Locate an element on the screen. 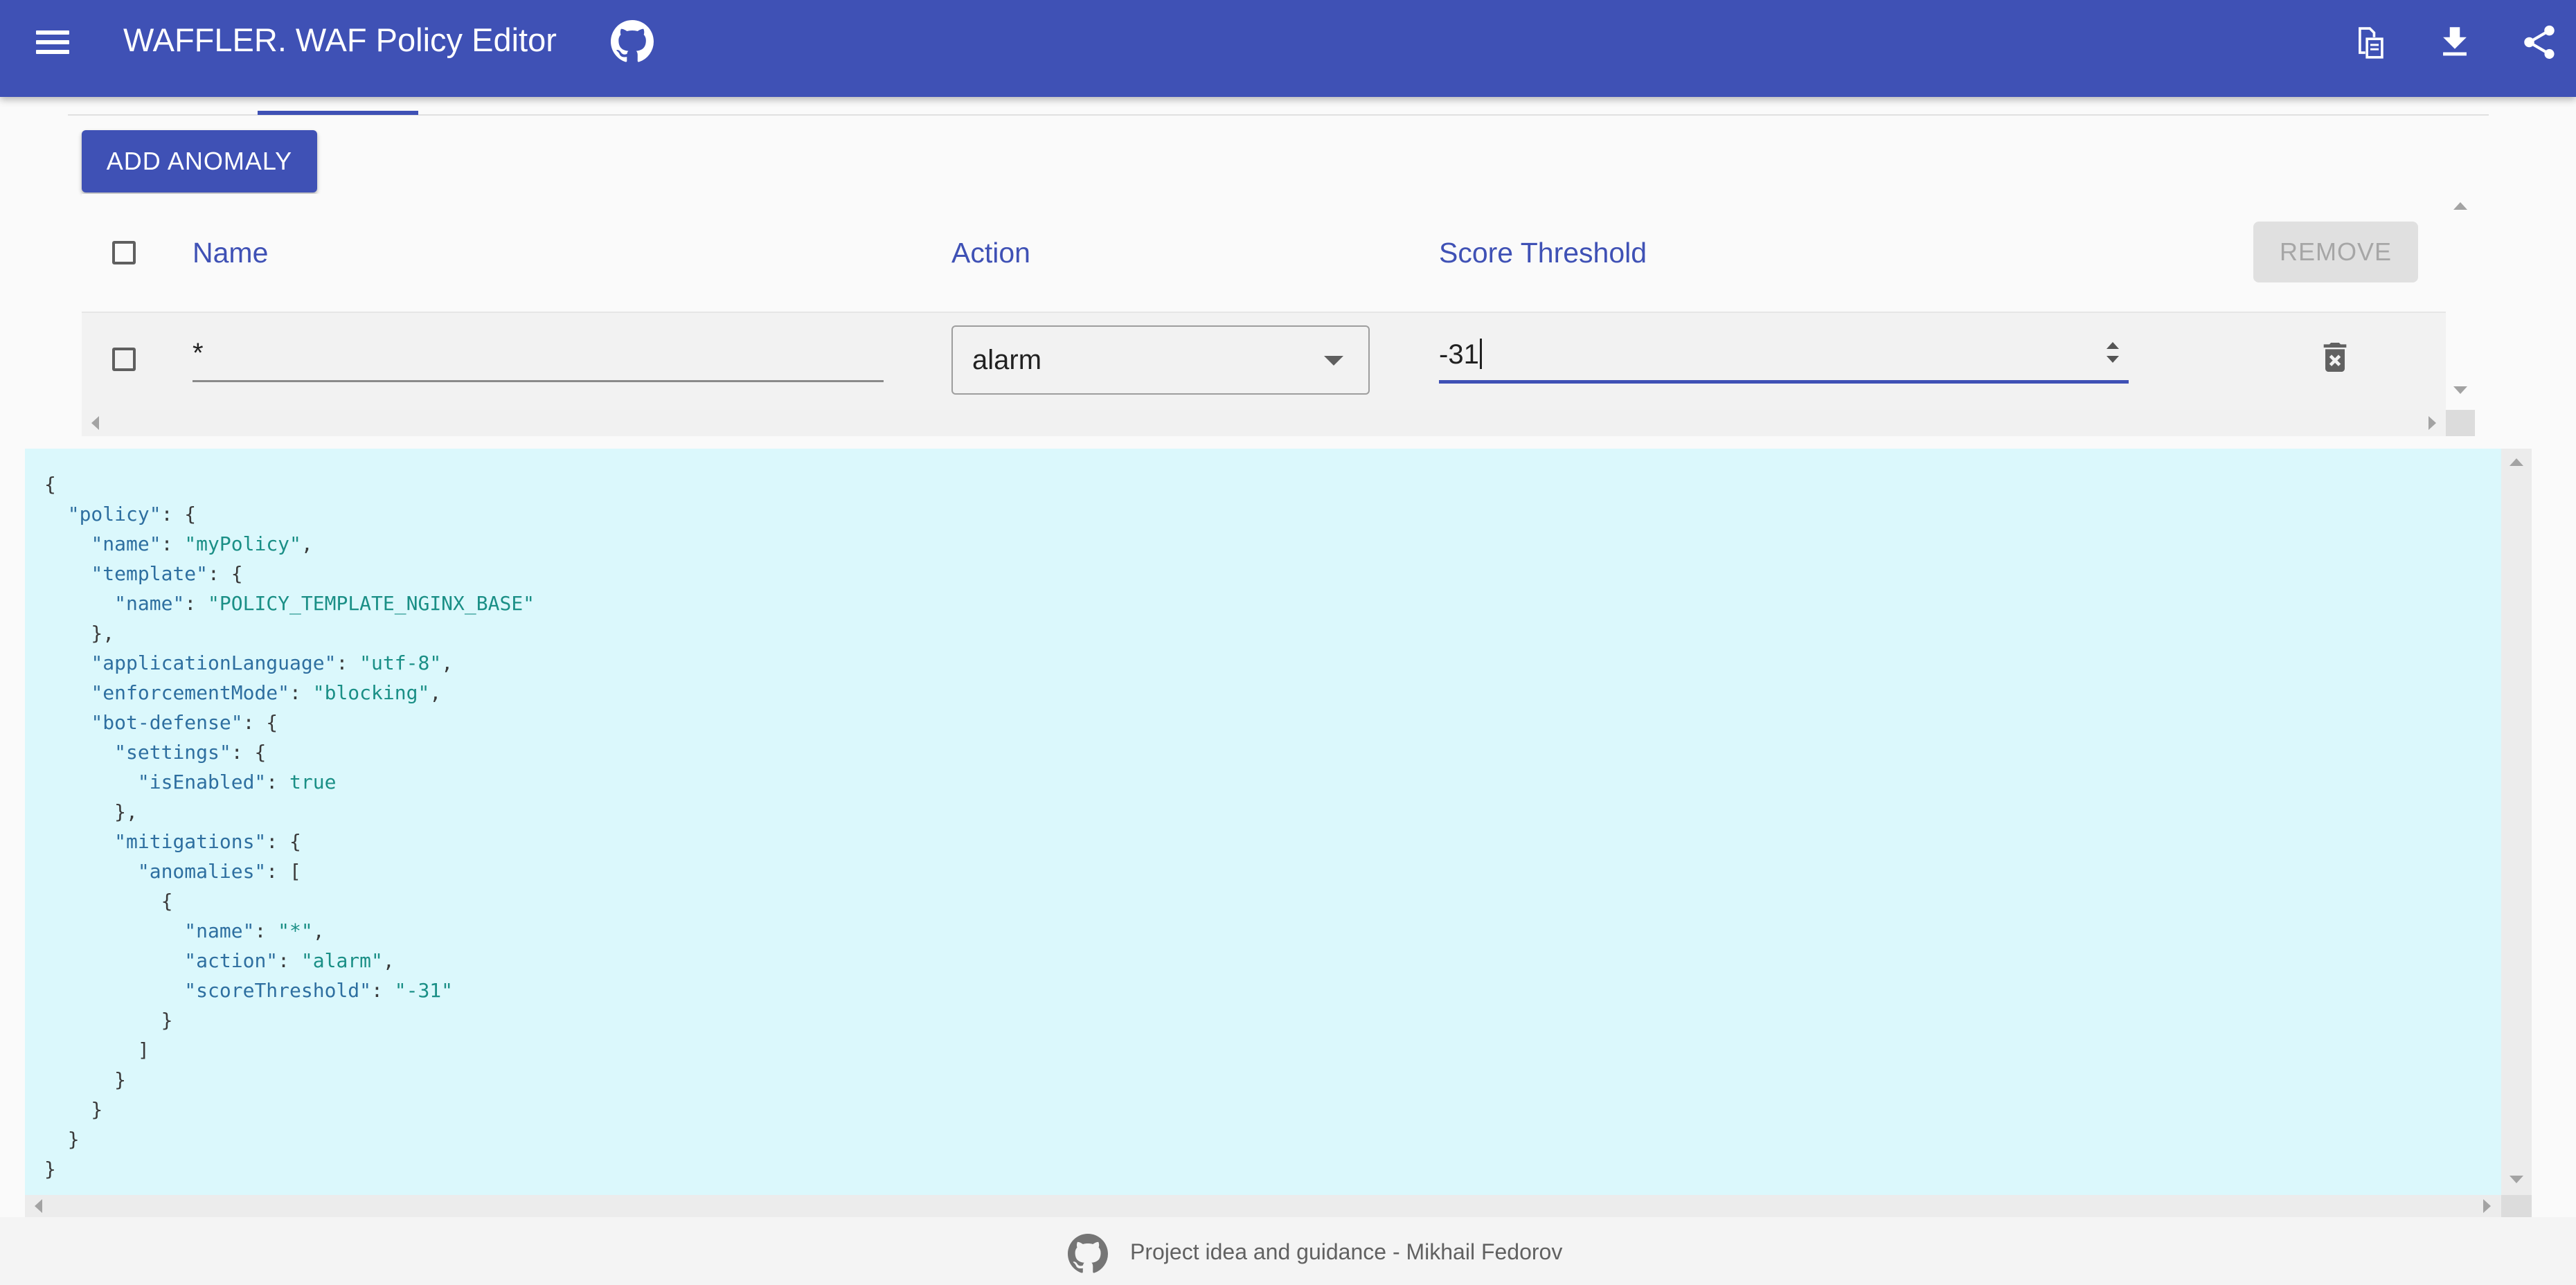  anomaly-action-select: alarm is located at coordinates (1160, 360).